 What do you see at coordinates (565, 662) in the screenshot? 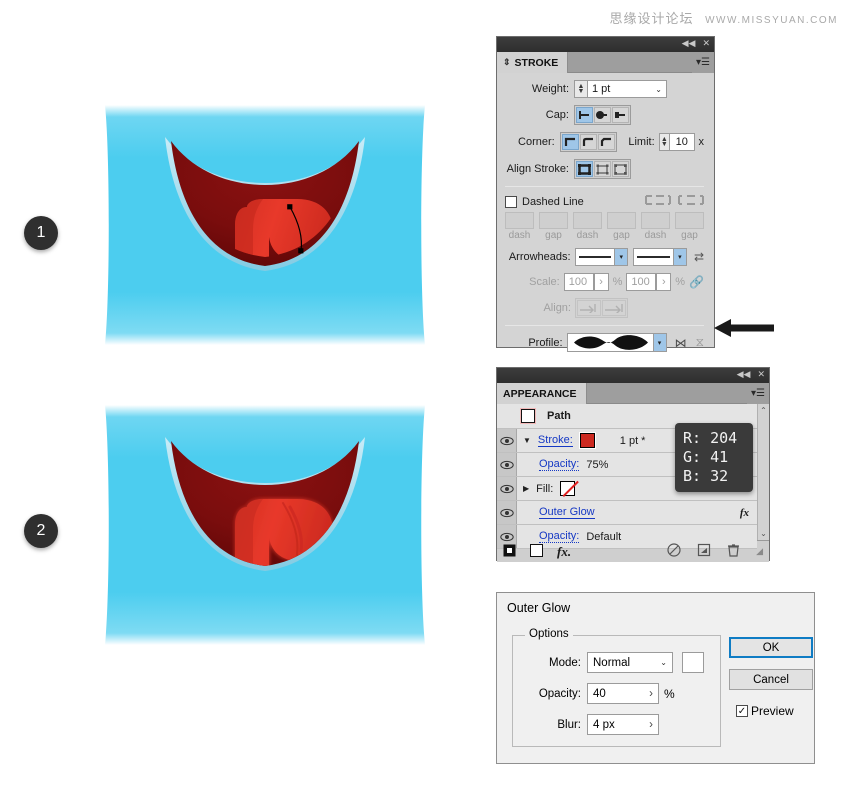
I see `mode-label: Mode:` at bounding box center [565, 662].